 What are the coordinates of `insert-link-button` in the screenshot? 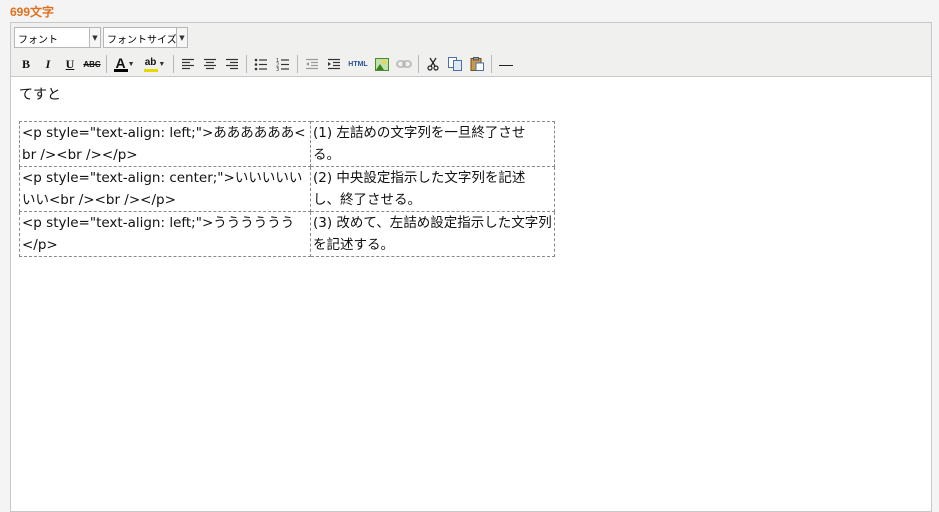 It's located at (404, 64).